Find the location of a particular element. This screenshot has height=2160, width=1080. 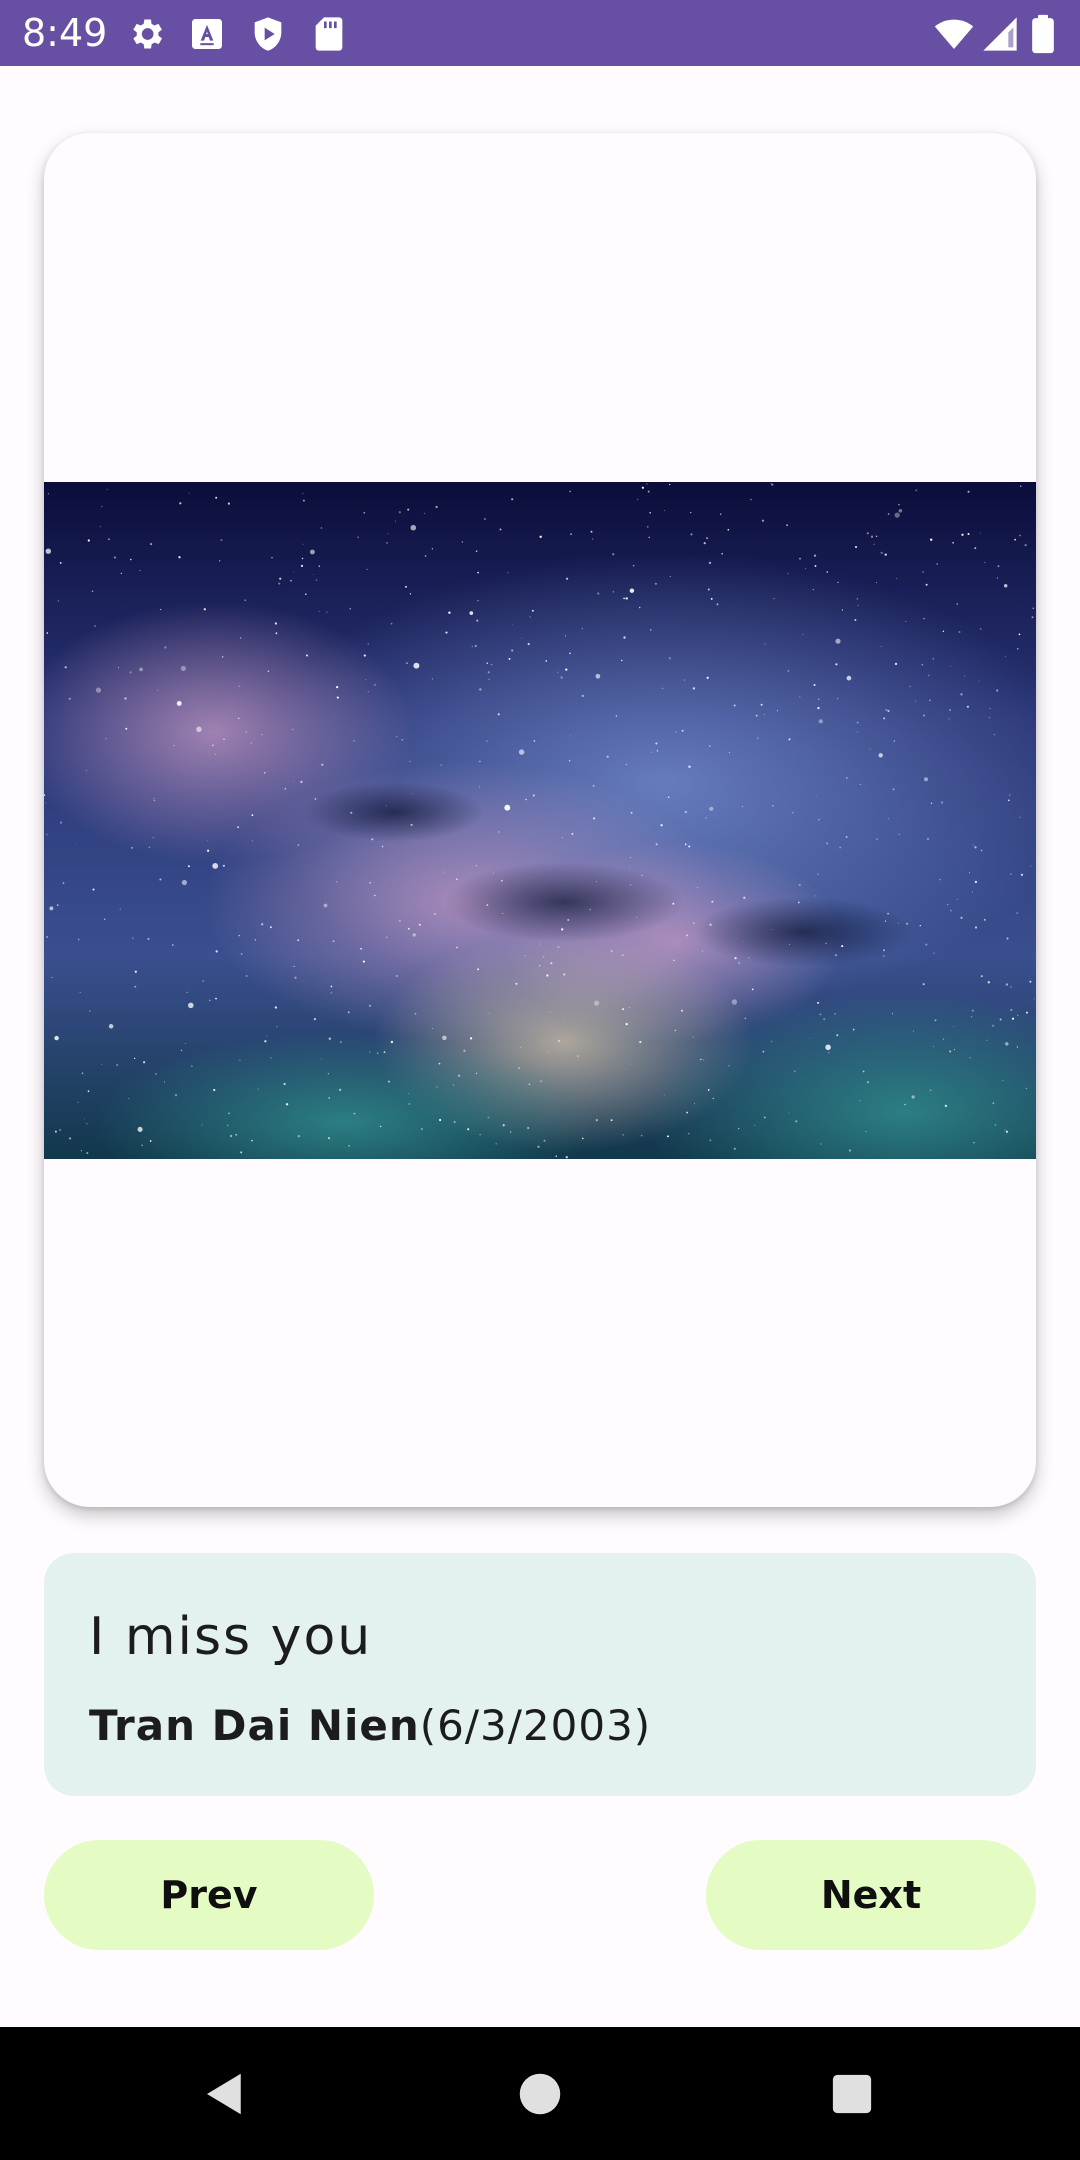

next-button: Next is located at coordinates (871, 1895).